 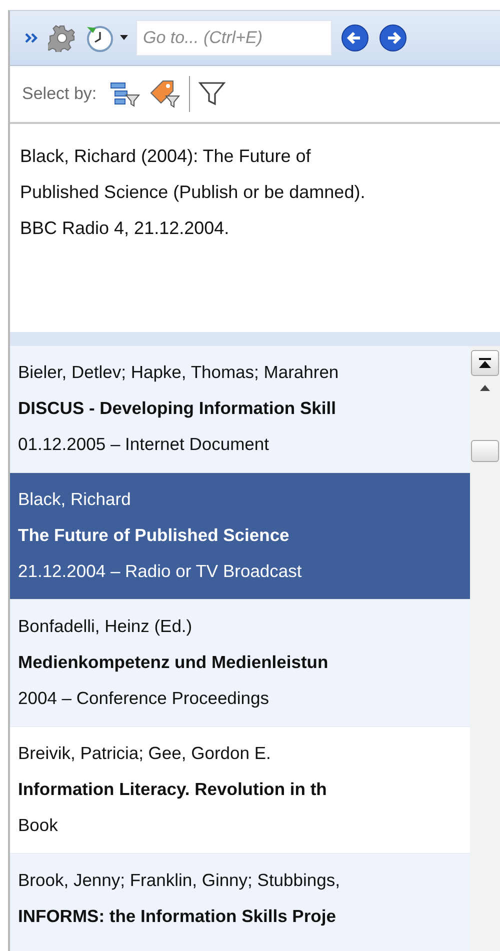 What do you see at coordinates (173, 789) in the screenshot?
I see `reference-title: Information Literacy. Revolution in th` at bounding box center [173, 789].